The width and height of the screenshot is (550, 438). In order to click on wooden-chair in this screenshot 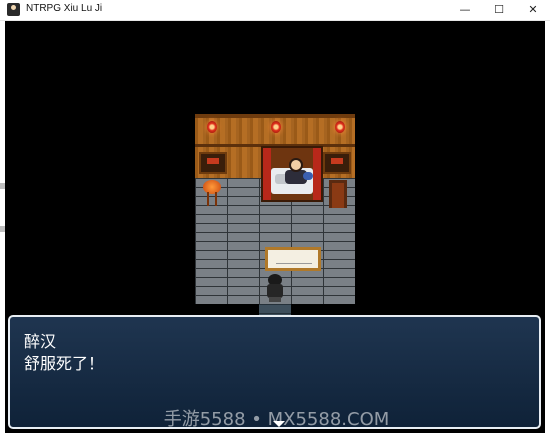, I will do `click(338, 194)`.